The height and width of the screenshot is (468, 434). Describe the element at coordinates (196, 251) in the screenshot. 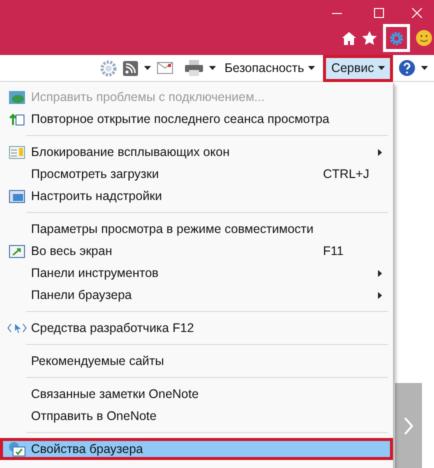

I see `menu-item: Во весь экран F11` at that location.